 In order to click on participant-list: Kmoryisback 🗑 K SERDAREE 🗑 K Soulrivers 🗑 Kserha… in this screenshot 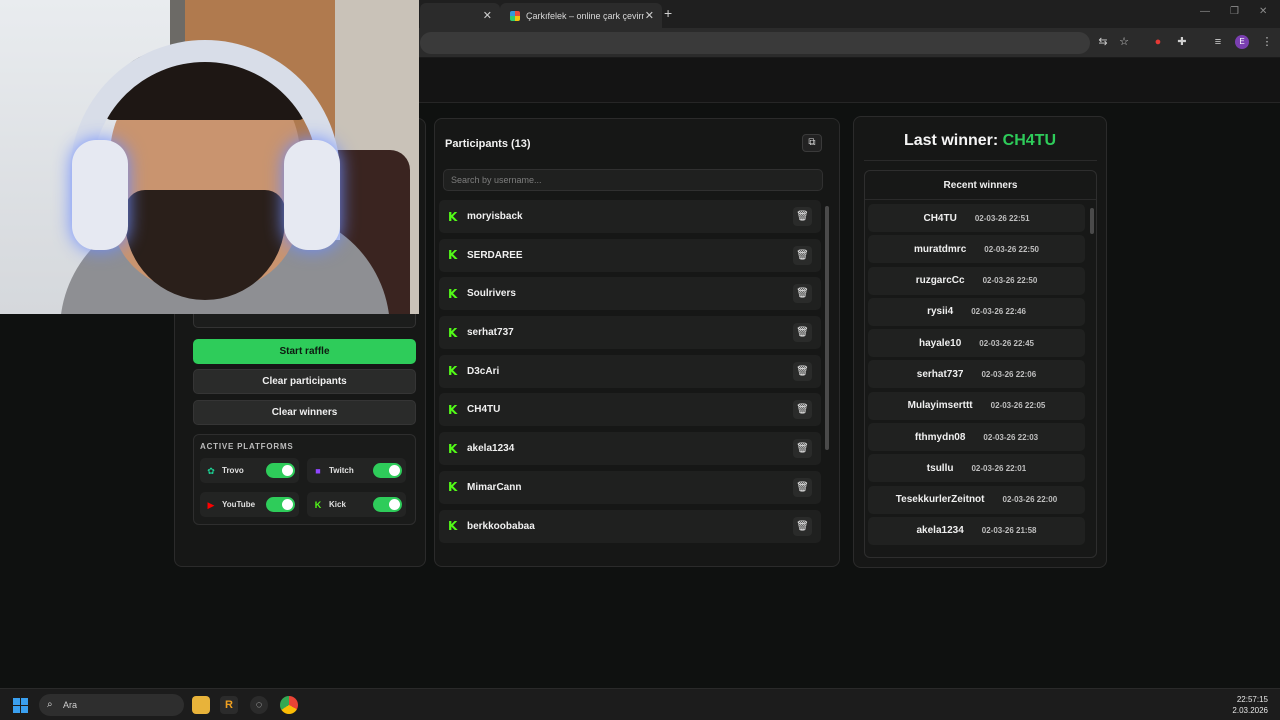, I will do `click(630, 378)`.